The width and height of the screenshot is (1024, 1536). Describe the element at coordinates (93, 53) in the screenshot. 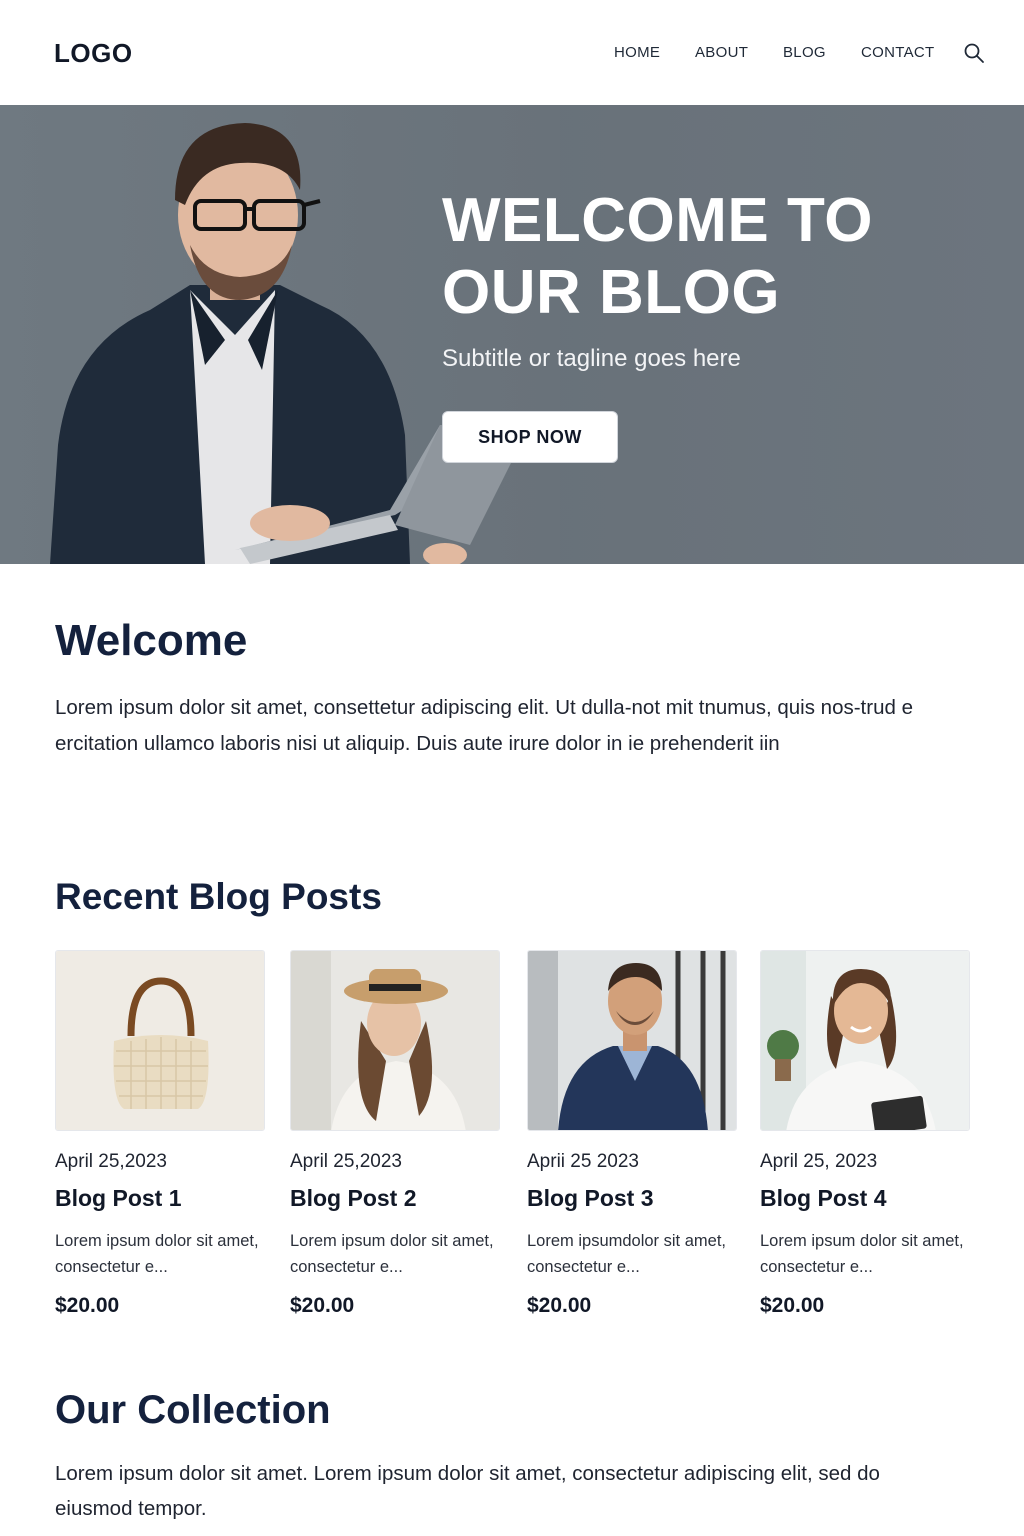

I see `logo: LOGO` at that location.